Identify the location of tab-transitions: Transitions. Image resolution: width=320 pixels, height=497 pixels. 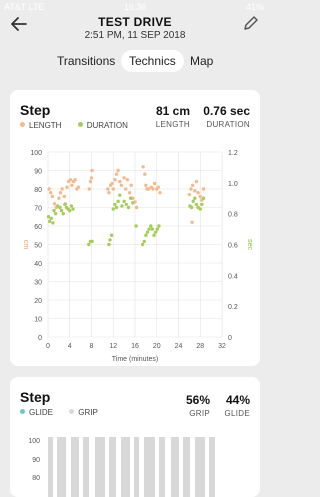
(86, 61).